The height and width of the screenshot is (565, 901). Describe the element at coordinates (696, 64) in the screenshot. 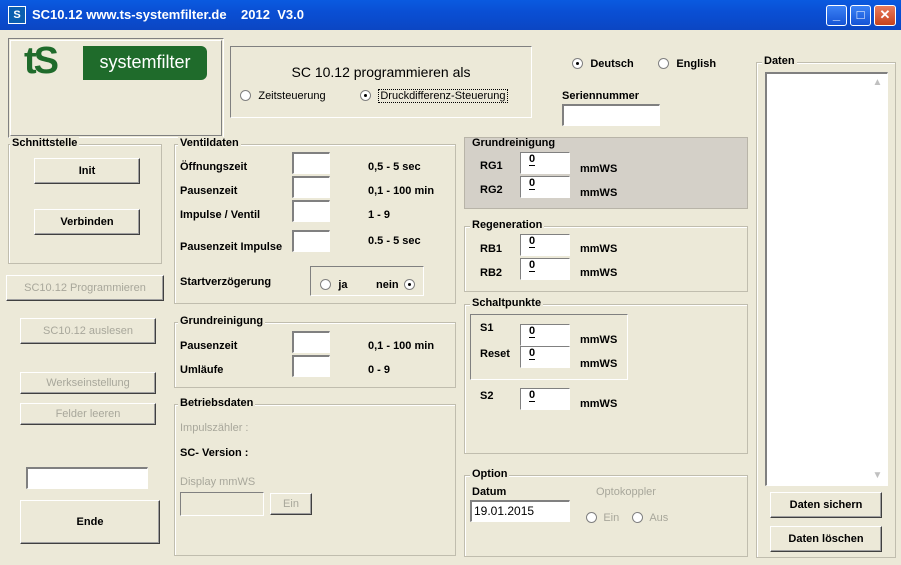

I see `radio-label: English` at that location.